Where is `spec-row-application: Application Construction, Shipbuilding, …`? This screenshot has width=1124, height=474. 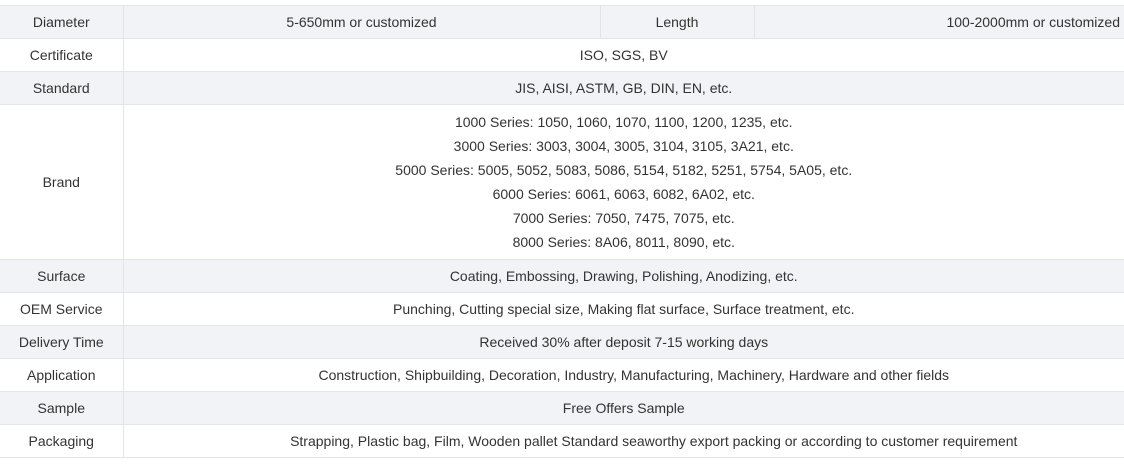
spec-row-application: Application Construction, Shipbuilding, … is located at coordinates (562, 375).